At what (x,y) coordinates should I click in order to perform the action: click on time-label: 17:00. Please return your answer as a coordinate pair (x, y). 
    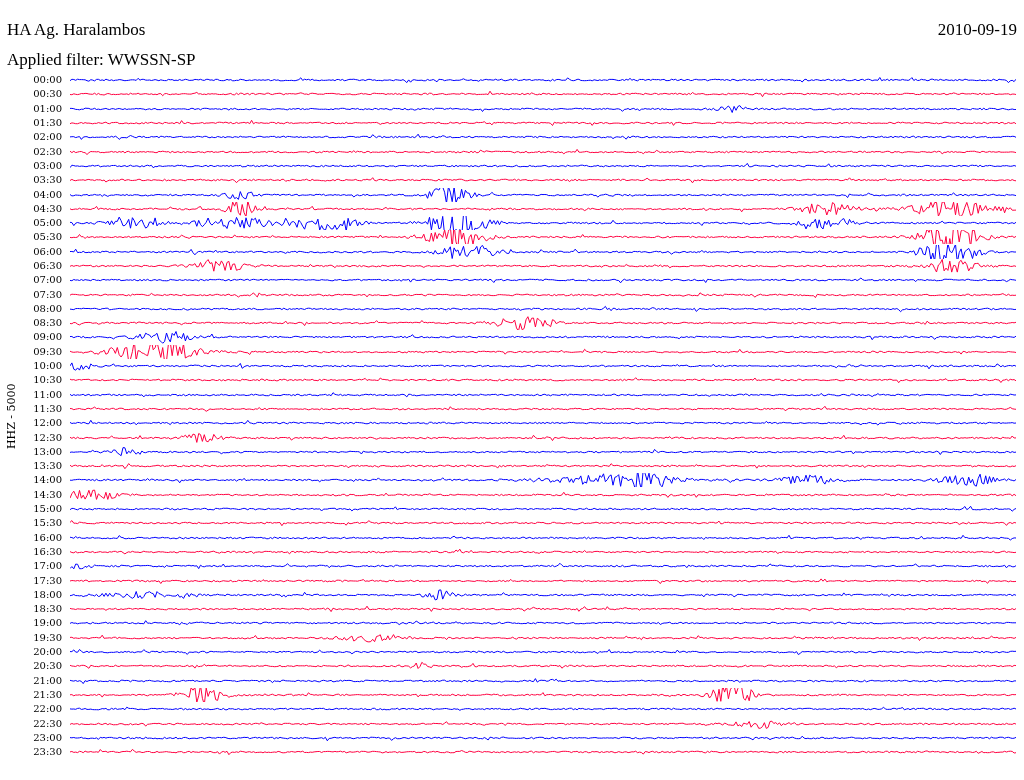
    Looking at the image, I should click on (47, 566).